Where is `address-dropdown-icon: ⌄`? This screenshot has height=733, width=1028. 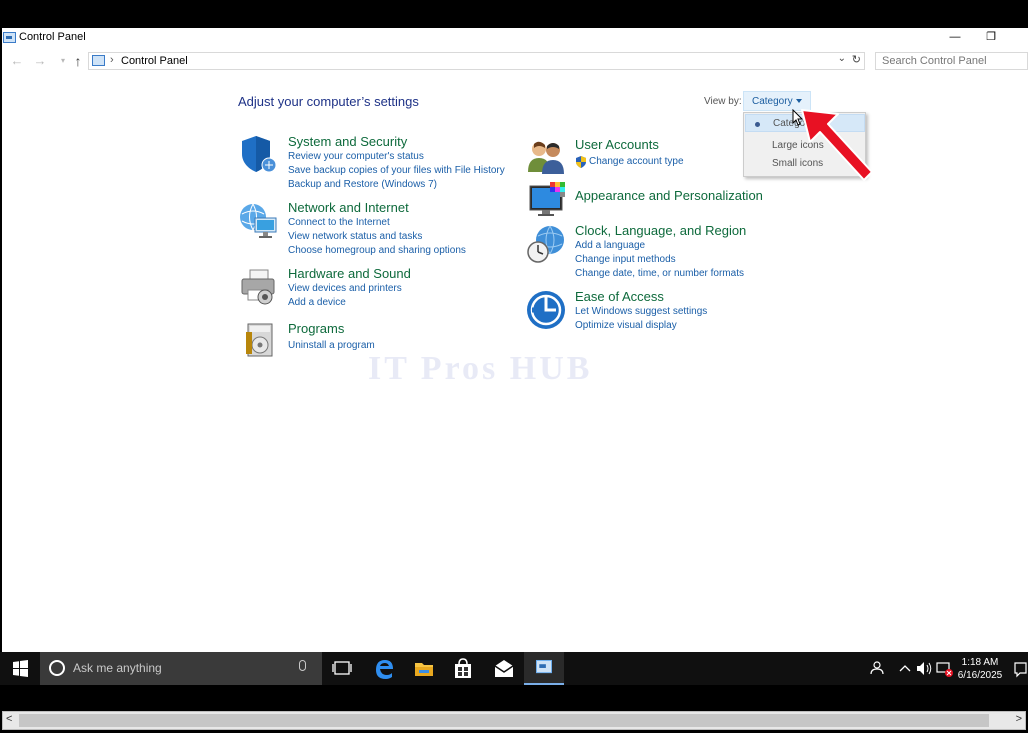 address-dropdown-icon: ⌄ is located at coordinates (842, 58).